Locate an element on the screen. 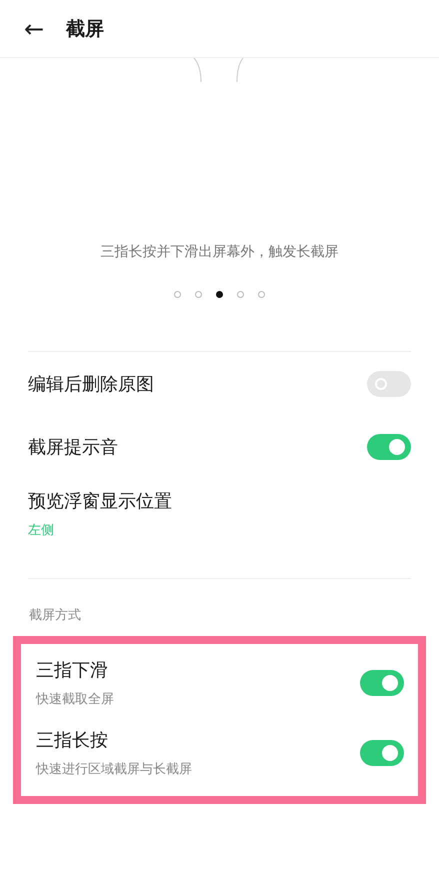  setting-label: 三指长按 is located at coordinates (72, 740).